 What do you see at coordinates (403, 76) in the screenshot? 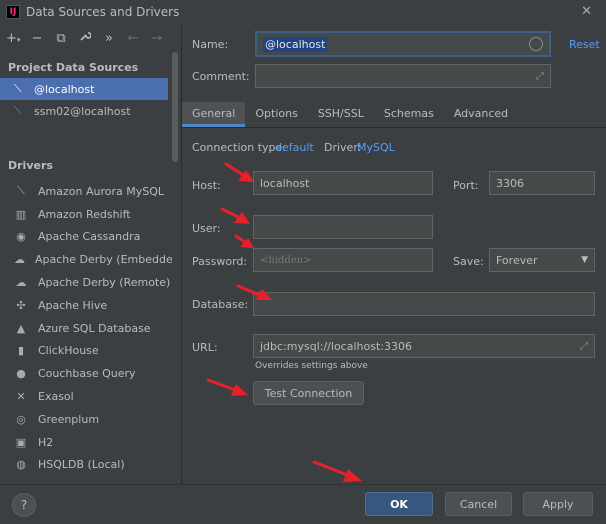
I see `comment-field: ⤢` at bounding box center [403, 76].